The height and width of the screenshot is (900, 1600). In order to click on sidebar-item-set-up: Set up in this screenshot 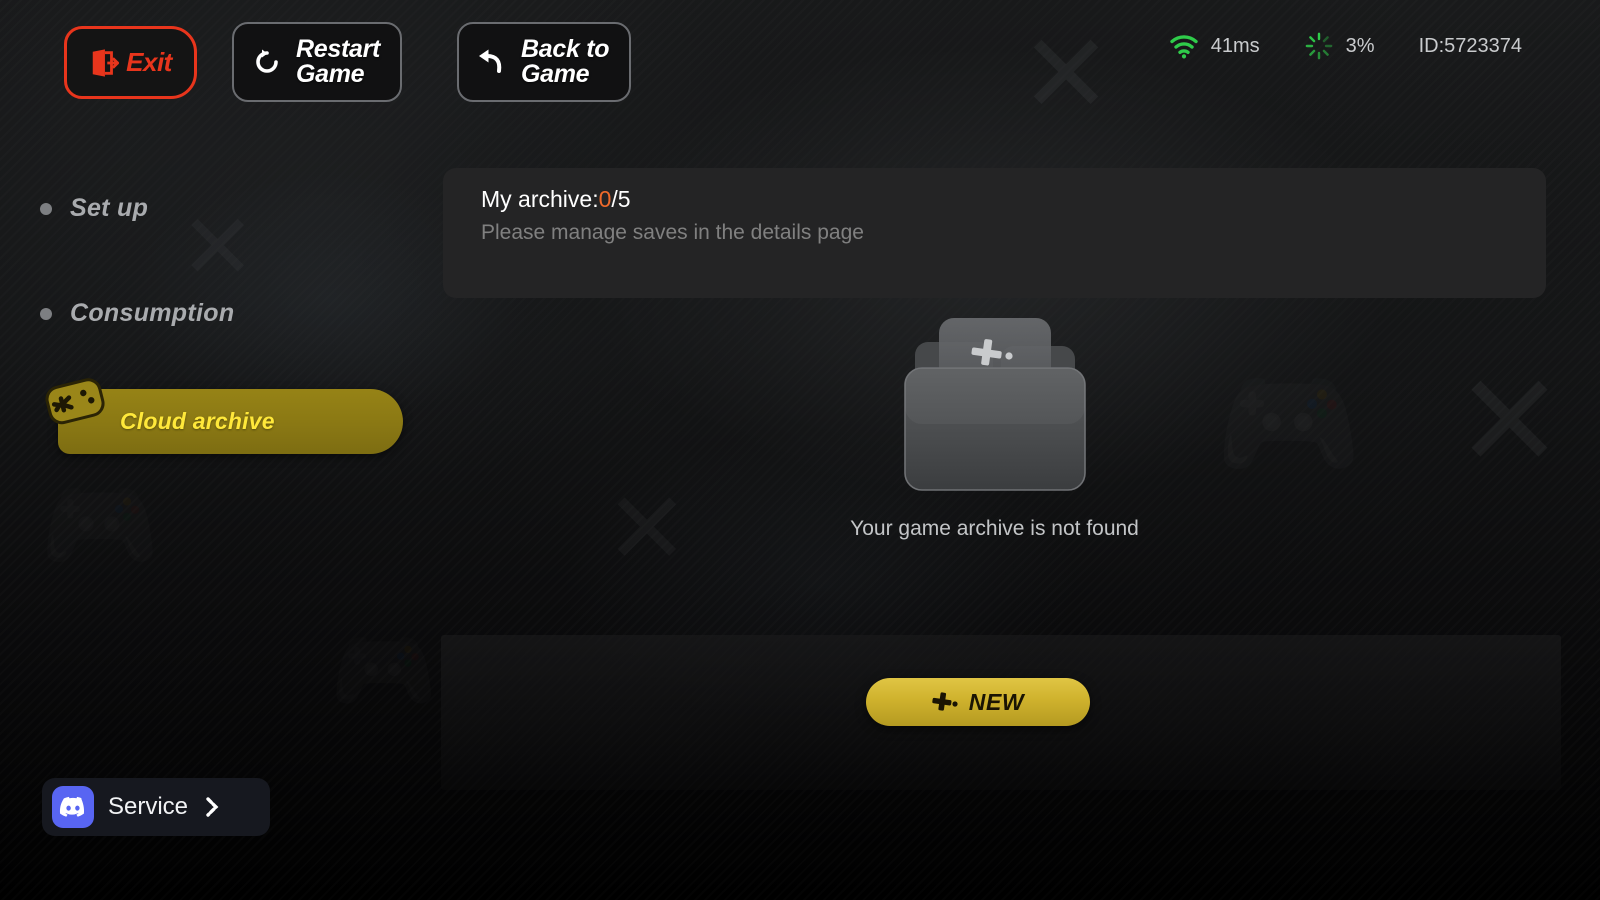, I will do `click(74, 208)`.